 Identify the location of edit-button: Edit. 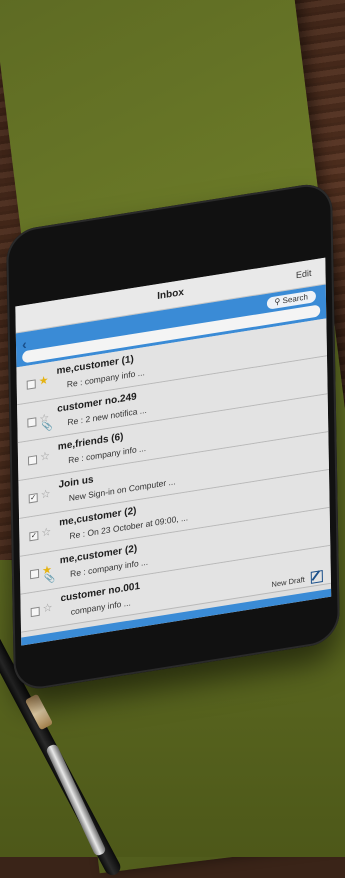
(304, 274).